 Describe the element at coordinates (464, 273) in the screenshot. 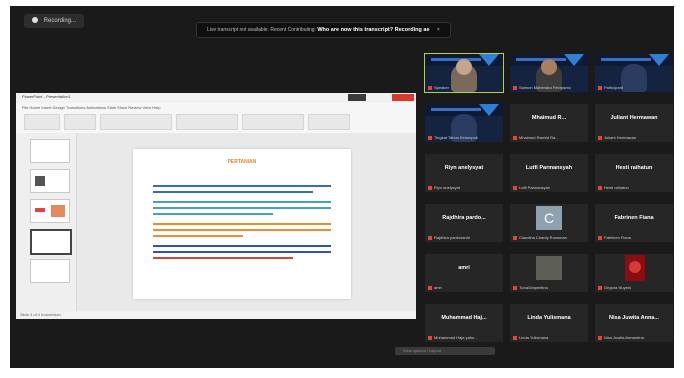

I see `participant-tile: amri amri` at that location.